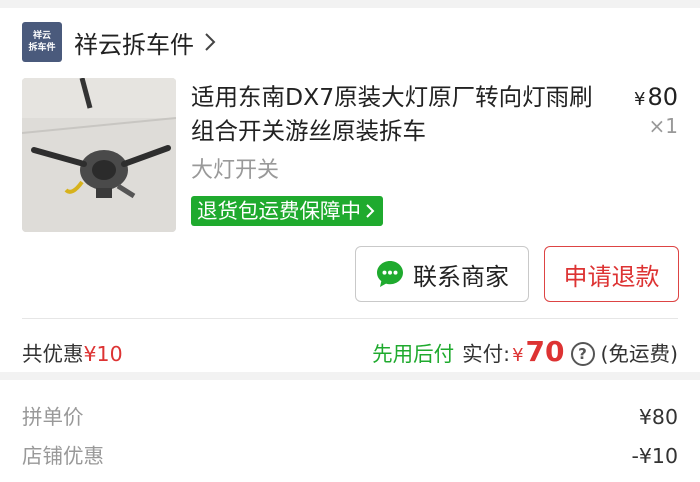 The width and height of the screenshot is (700, 482). I want to click on request-refund-label: 申请退款, so click(611, 276).